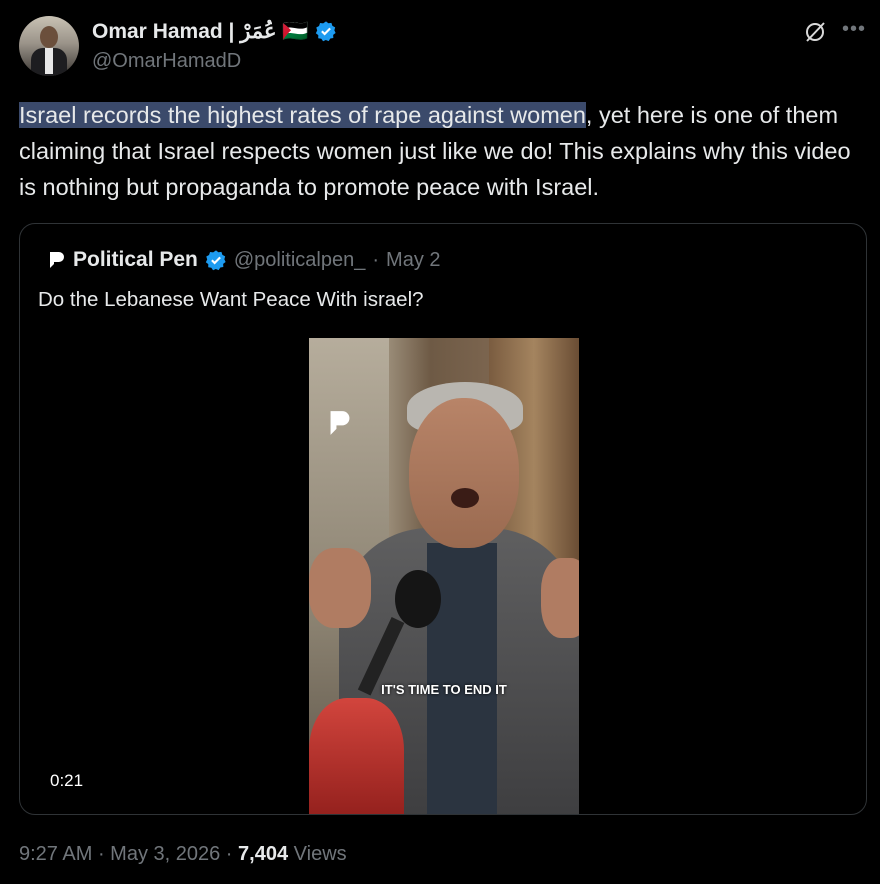  Describe the element at coordinates (67, 780) in the screenshot. I see `video-duration: 0:21` at that location.